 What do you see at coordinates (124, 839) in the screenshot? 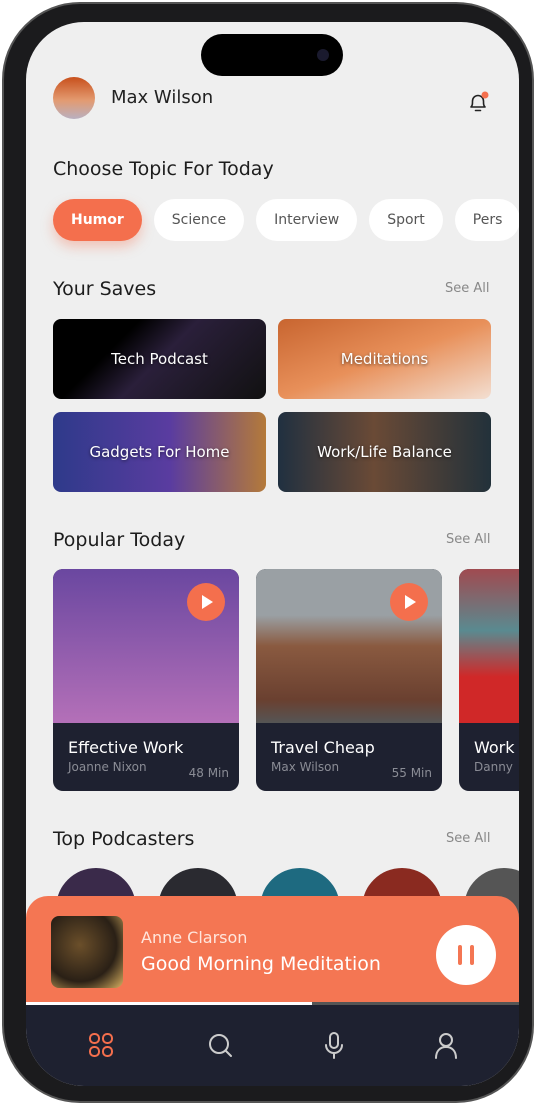
I see `podcasters-title: Top Podcasters` at bounding box center [124, 839].